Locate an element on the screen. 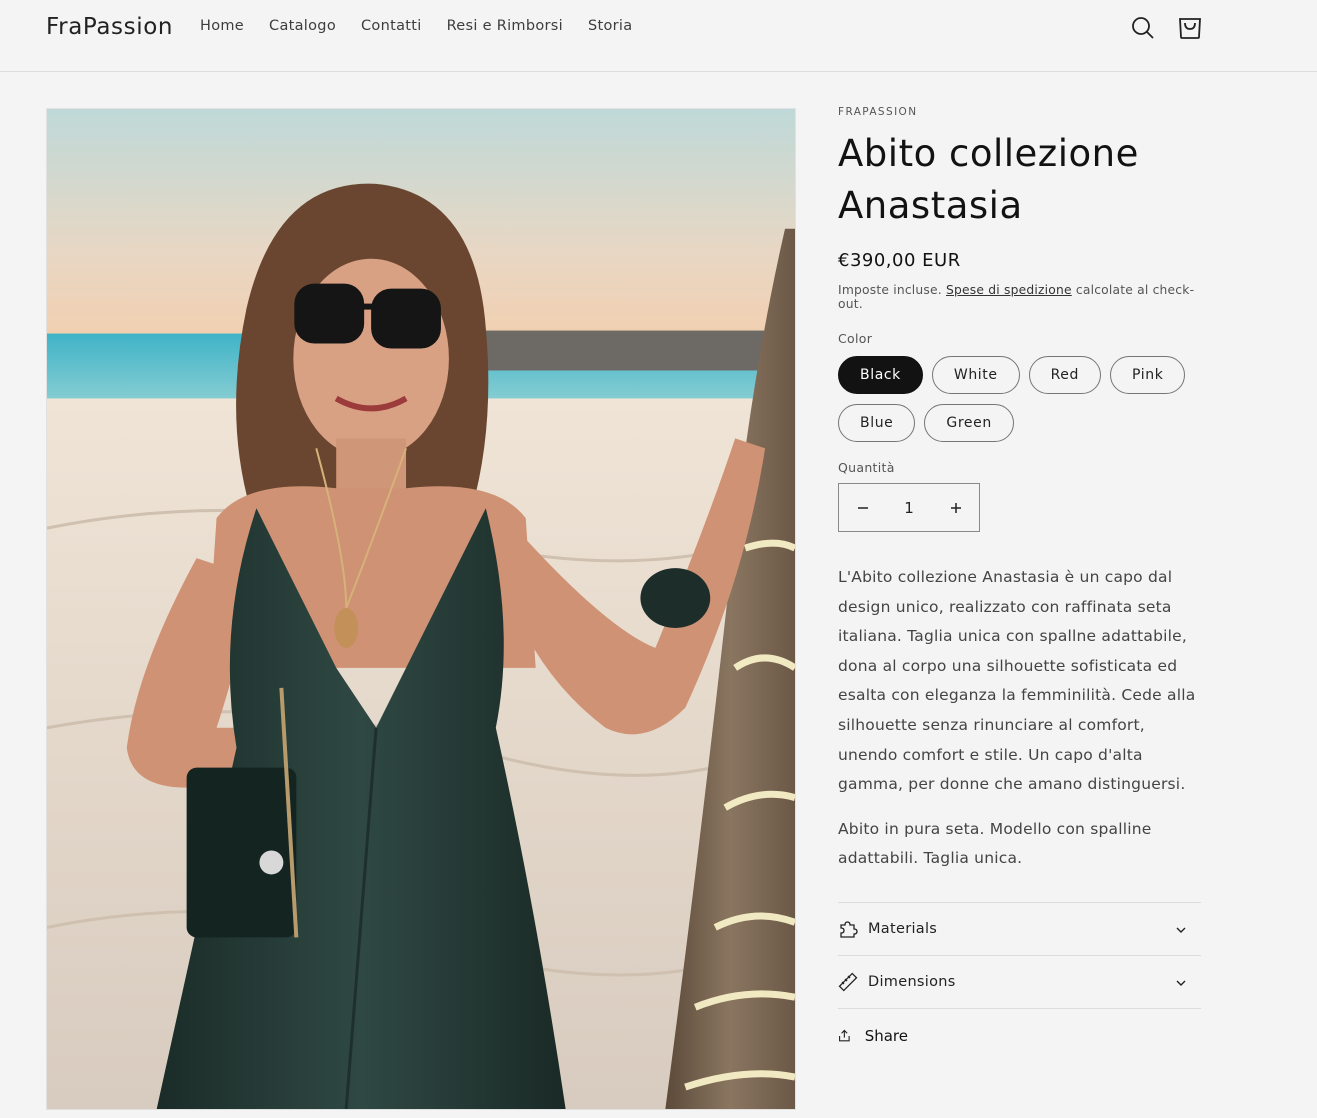 The image size is (1317, 1118). ruler-icon is located at coordinates (848, 982).